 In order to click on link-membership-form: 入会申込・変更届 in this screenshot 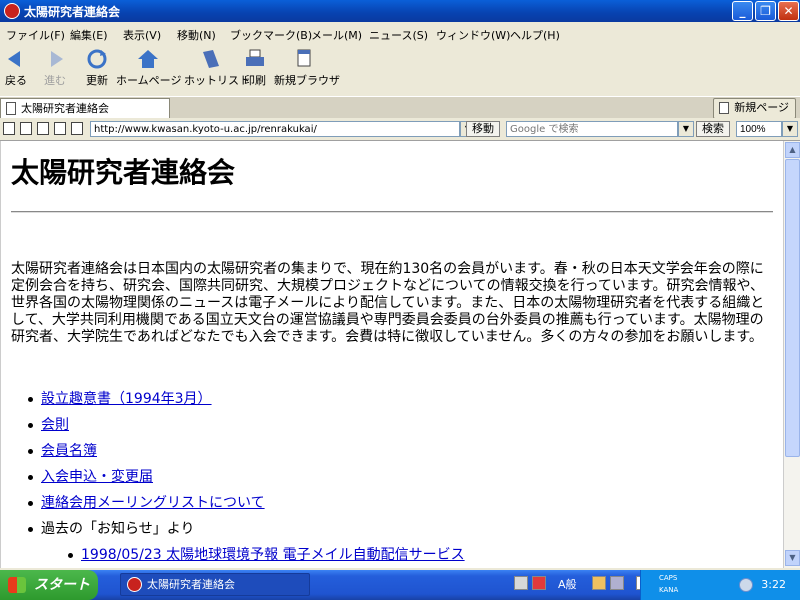, I will do `click(97, 477)`.